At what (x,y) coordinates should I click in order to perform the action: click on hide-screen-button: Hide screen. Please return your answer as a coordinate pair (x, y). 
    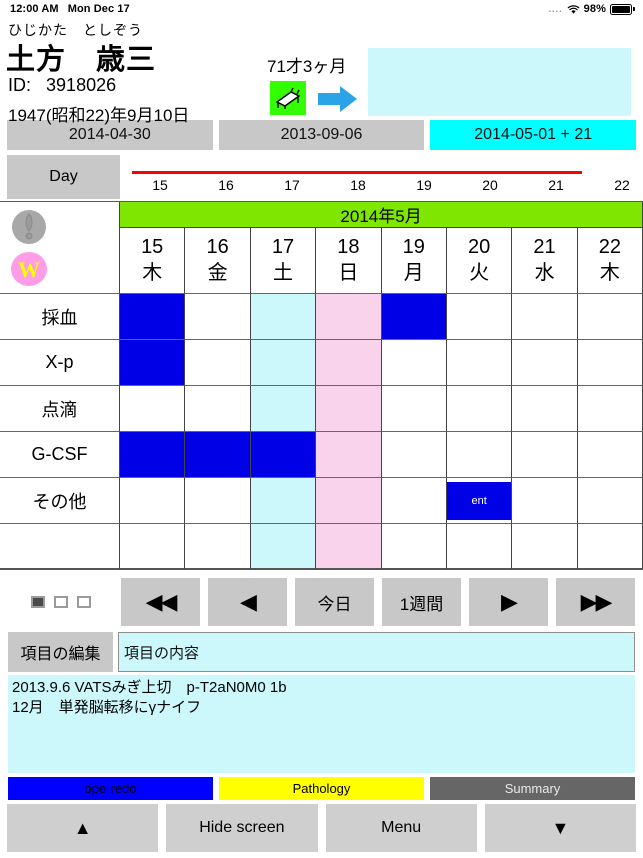
    Looking at the image, I should click on (242, 828).